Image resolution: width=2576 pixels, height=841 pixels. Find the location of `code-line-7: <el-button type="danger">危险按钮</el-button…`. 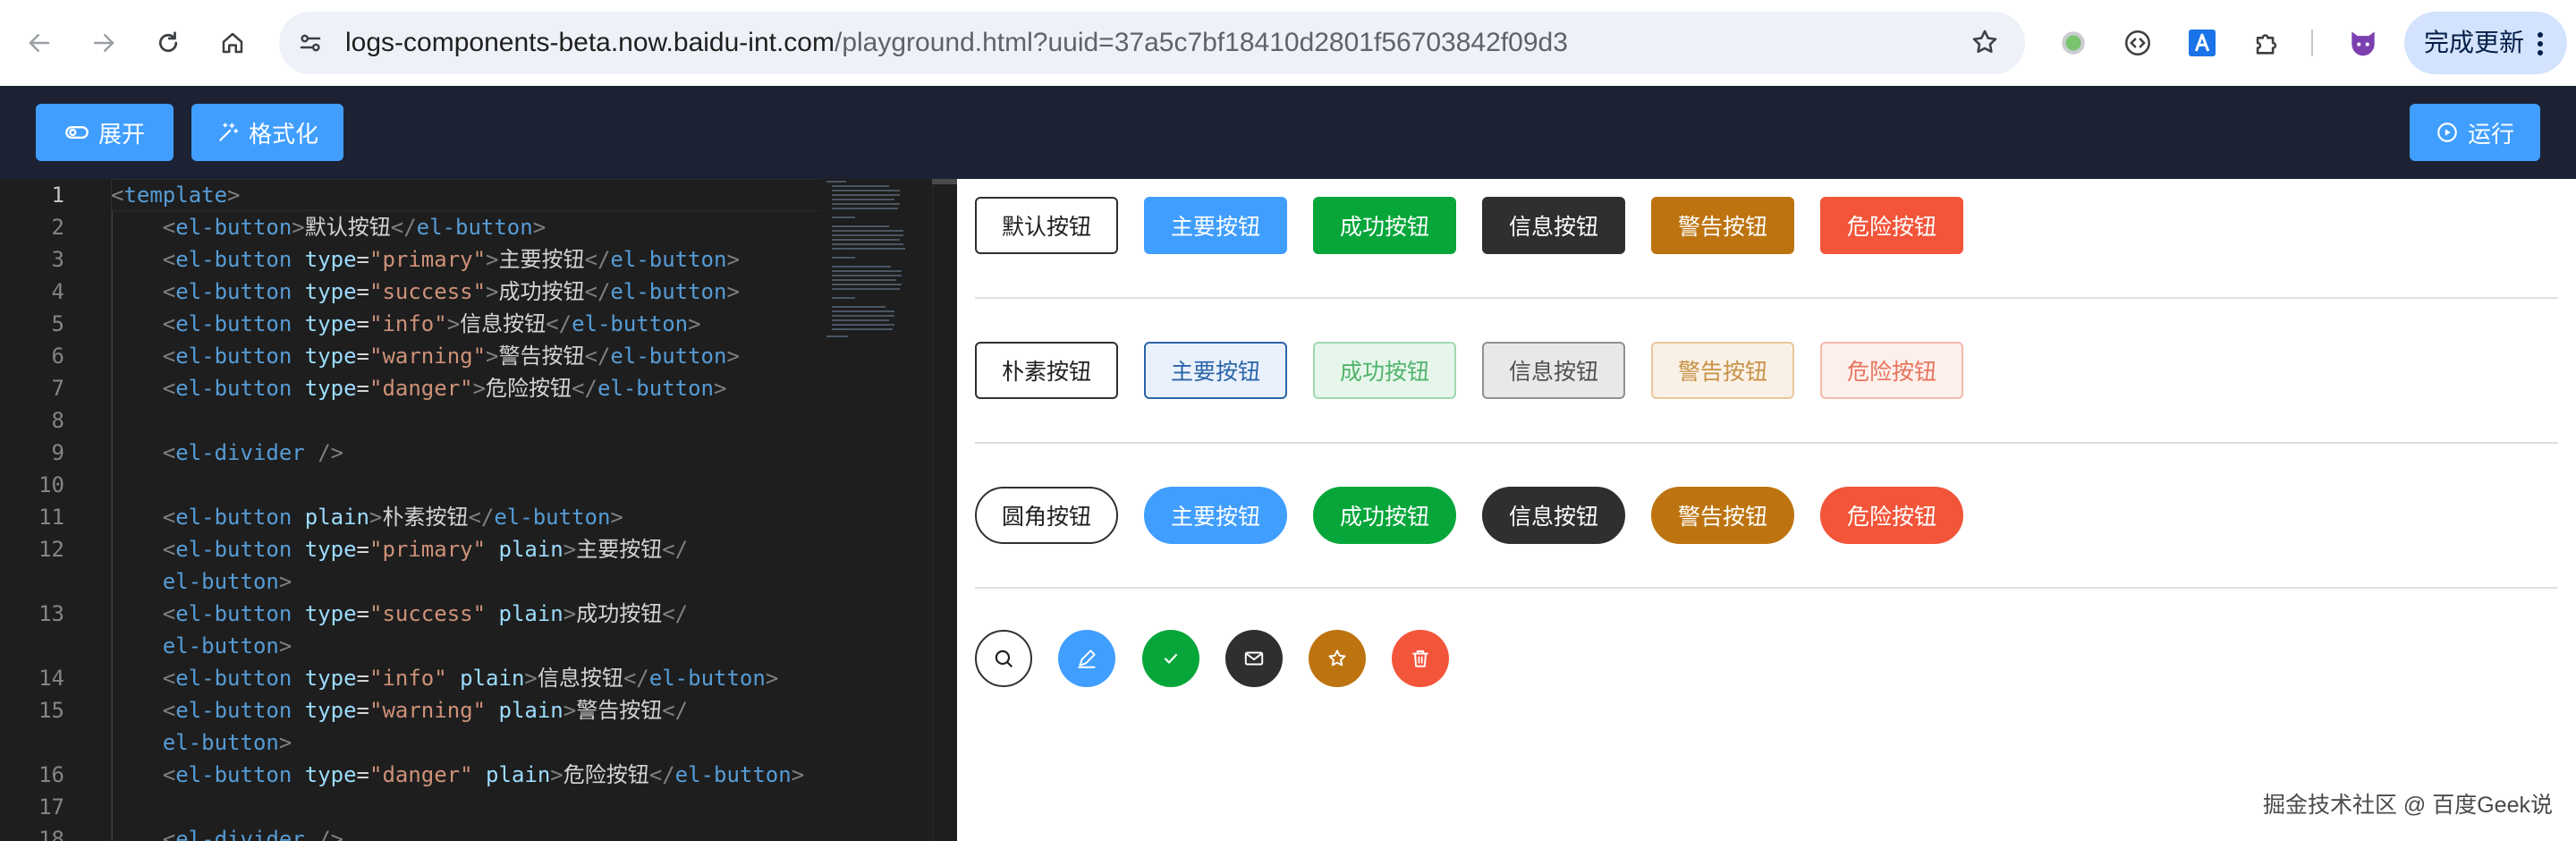

code-line-7: <el-button type="danger">危险按钮</el-button… is located at coordinates (444, 388).